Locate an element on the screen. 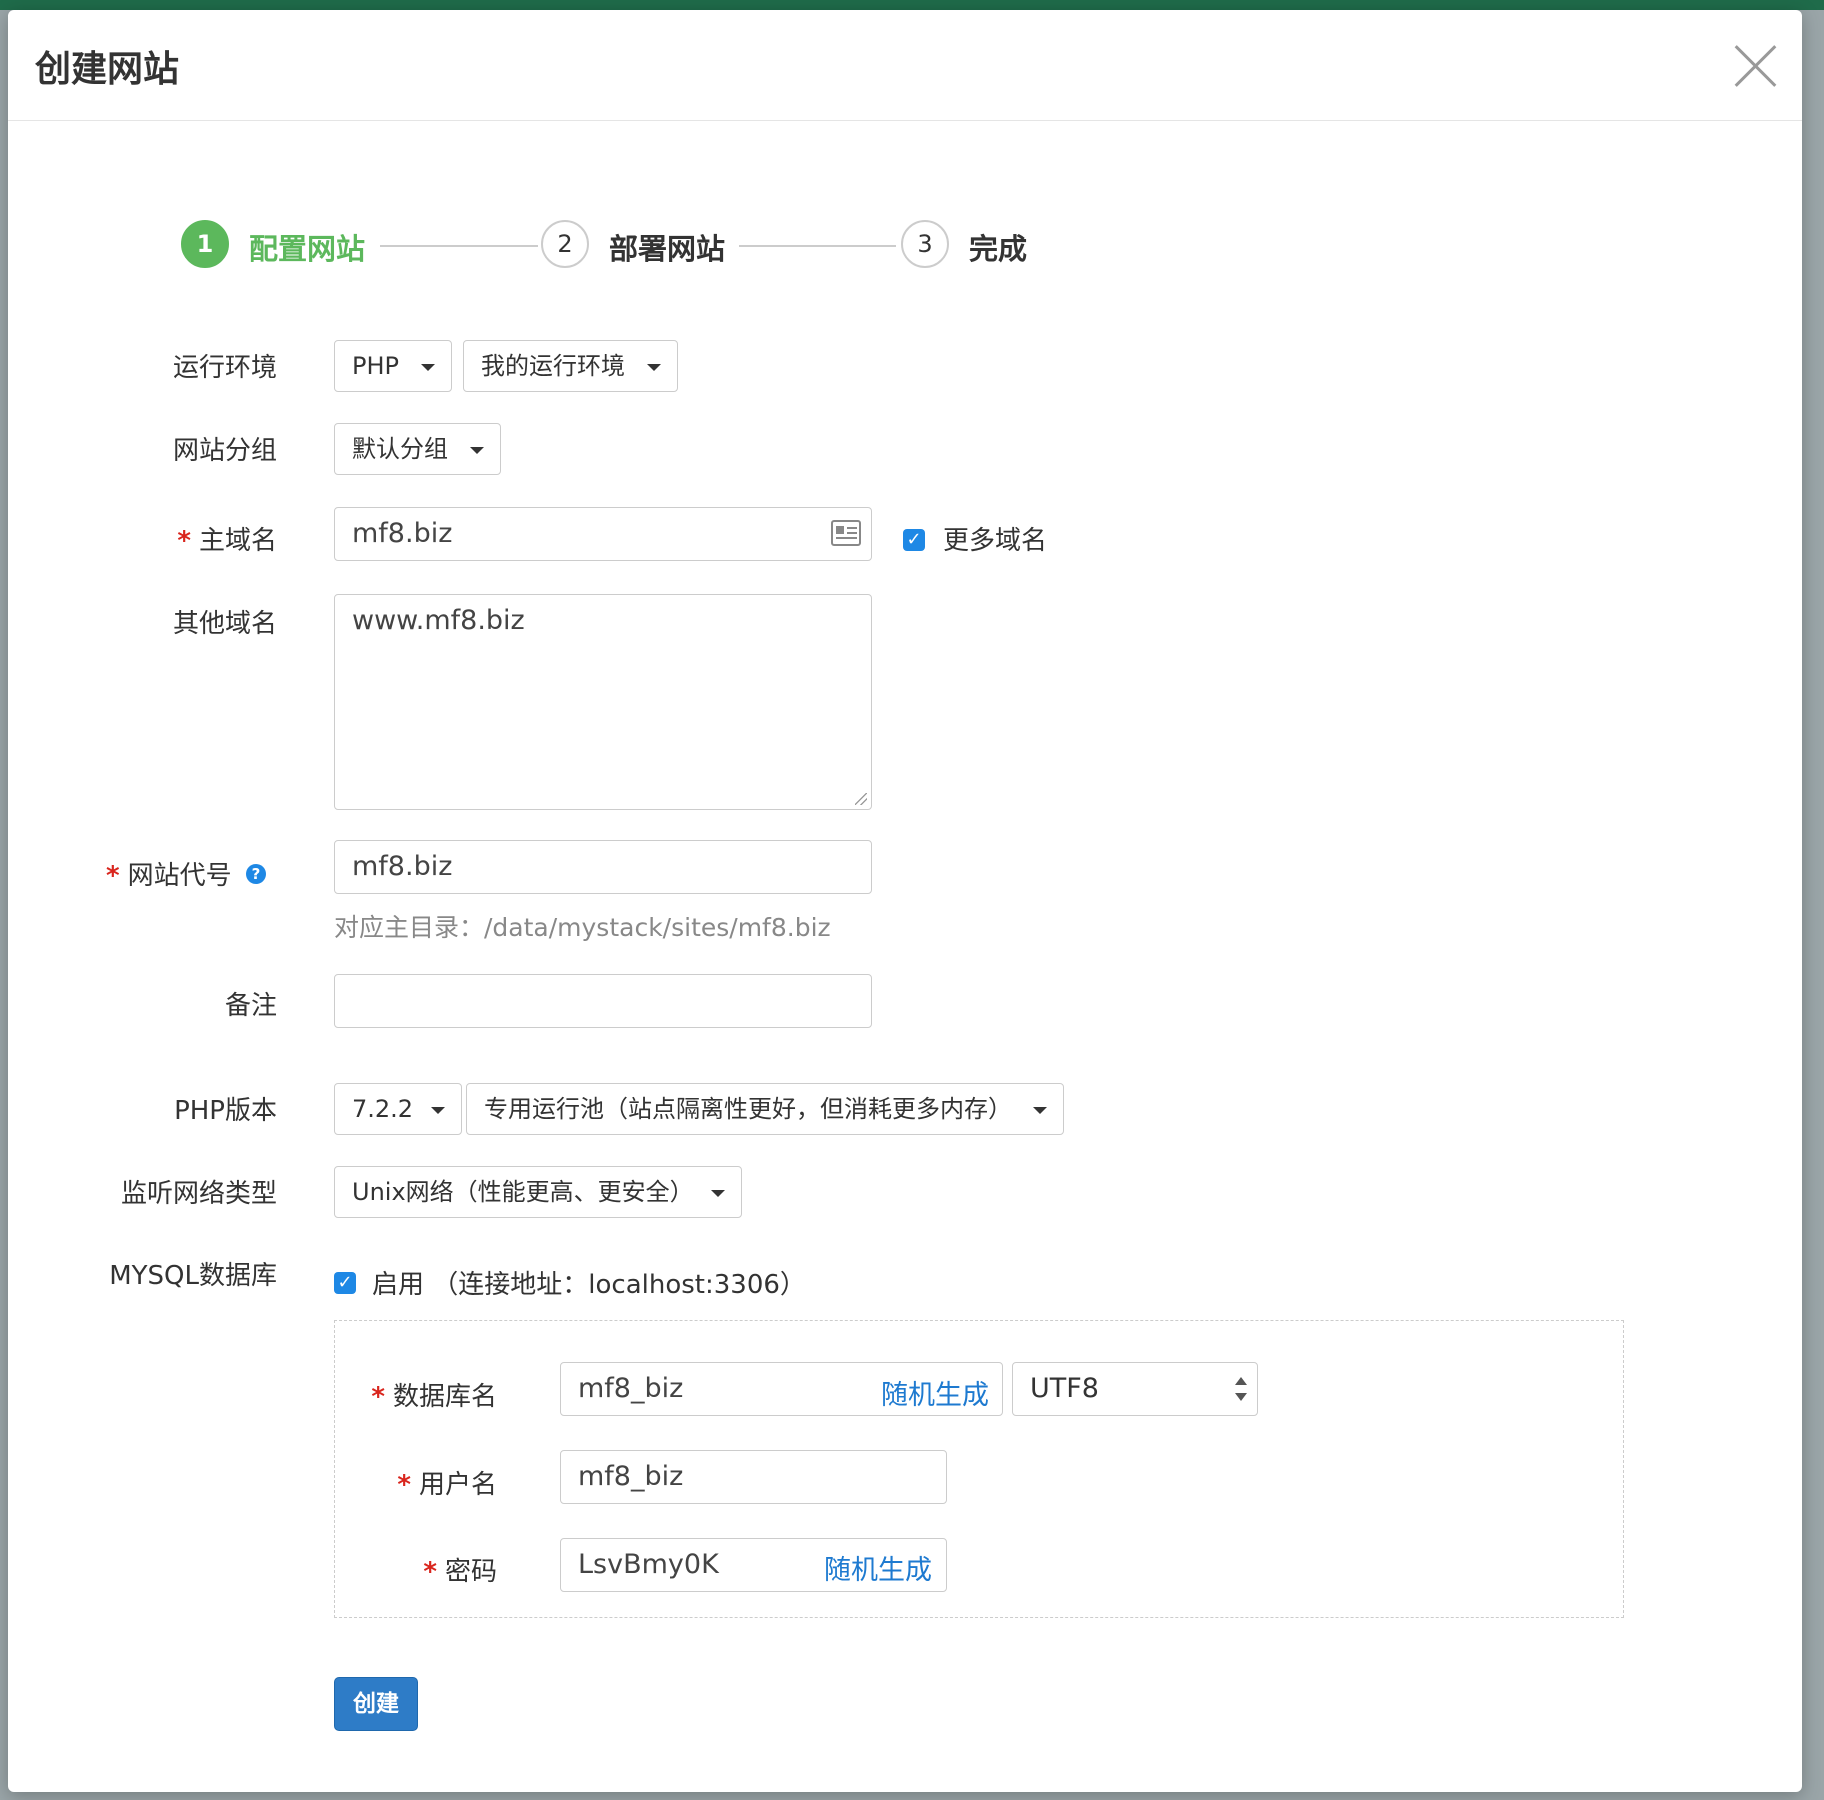 The width and height of the screenshot is (1824, 1800). runtime-env-value: 我的运行环境 is located at coordinates (553, 366).